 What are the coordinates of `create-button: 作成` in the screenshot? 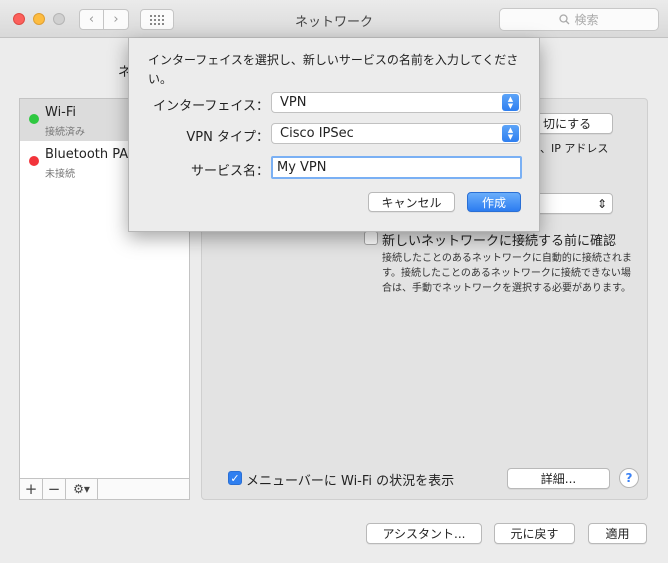 It's located at (494, 202).